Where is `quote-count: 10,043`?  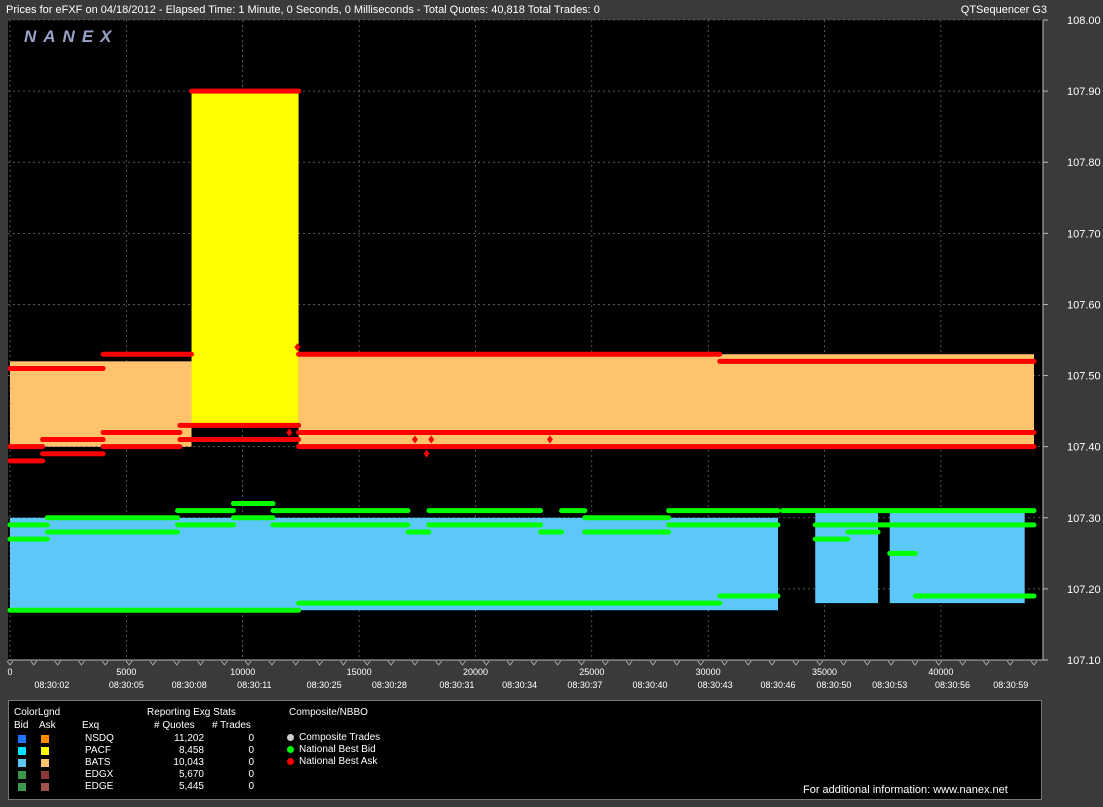 quote-count: 10,043 is located at coordinates (188, 762).